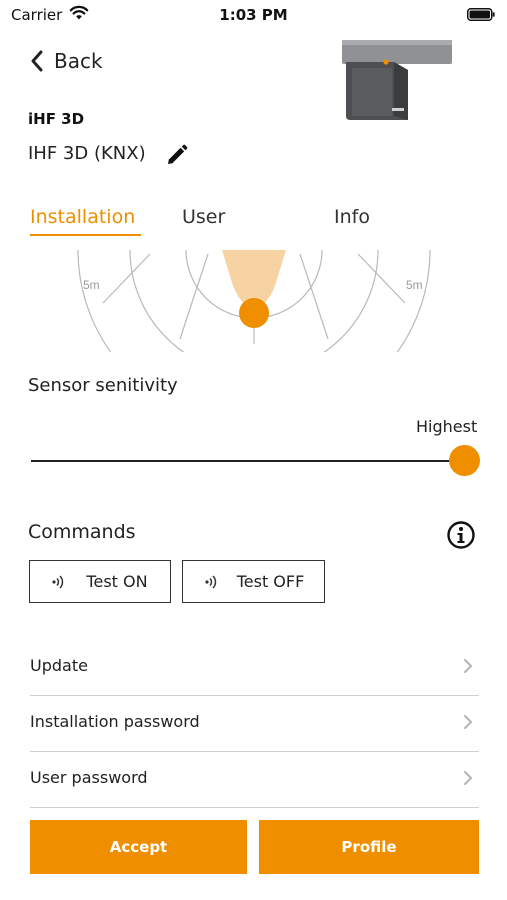  I want to click on tab-info: Info, so click(352, 217).